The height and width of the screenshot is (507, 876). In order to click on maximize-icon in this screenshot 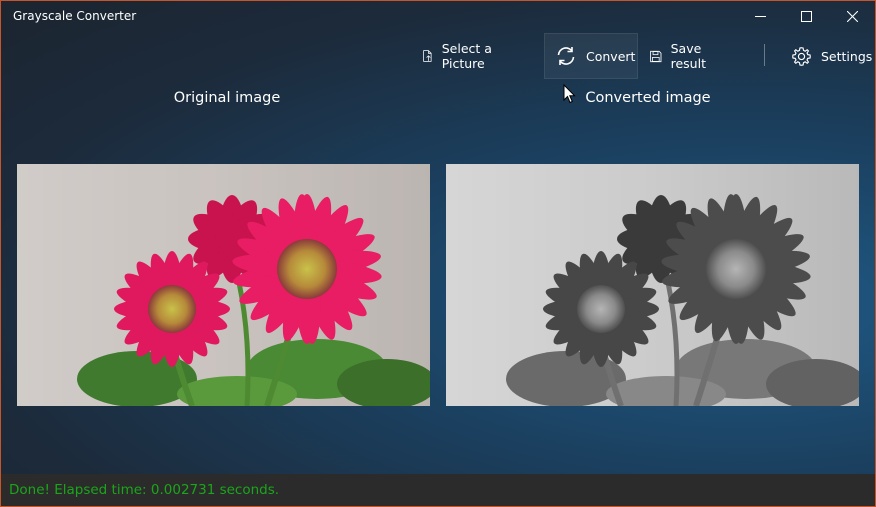, I will do `click(806, 16)`.